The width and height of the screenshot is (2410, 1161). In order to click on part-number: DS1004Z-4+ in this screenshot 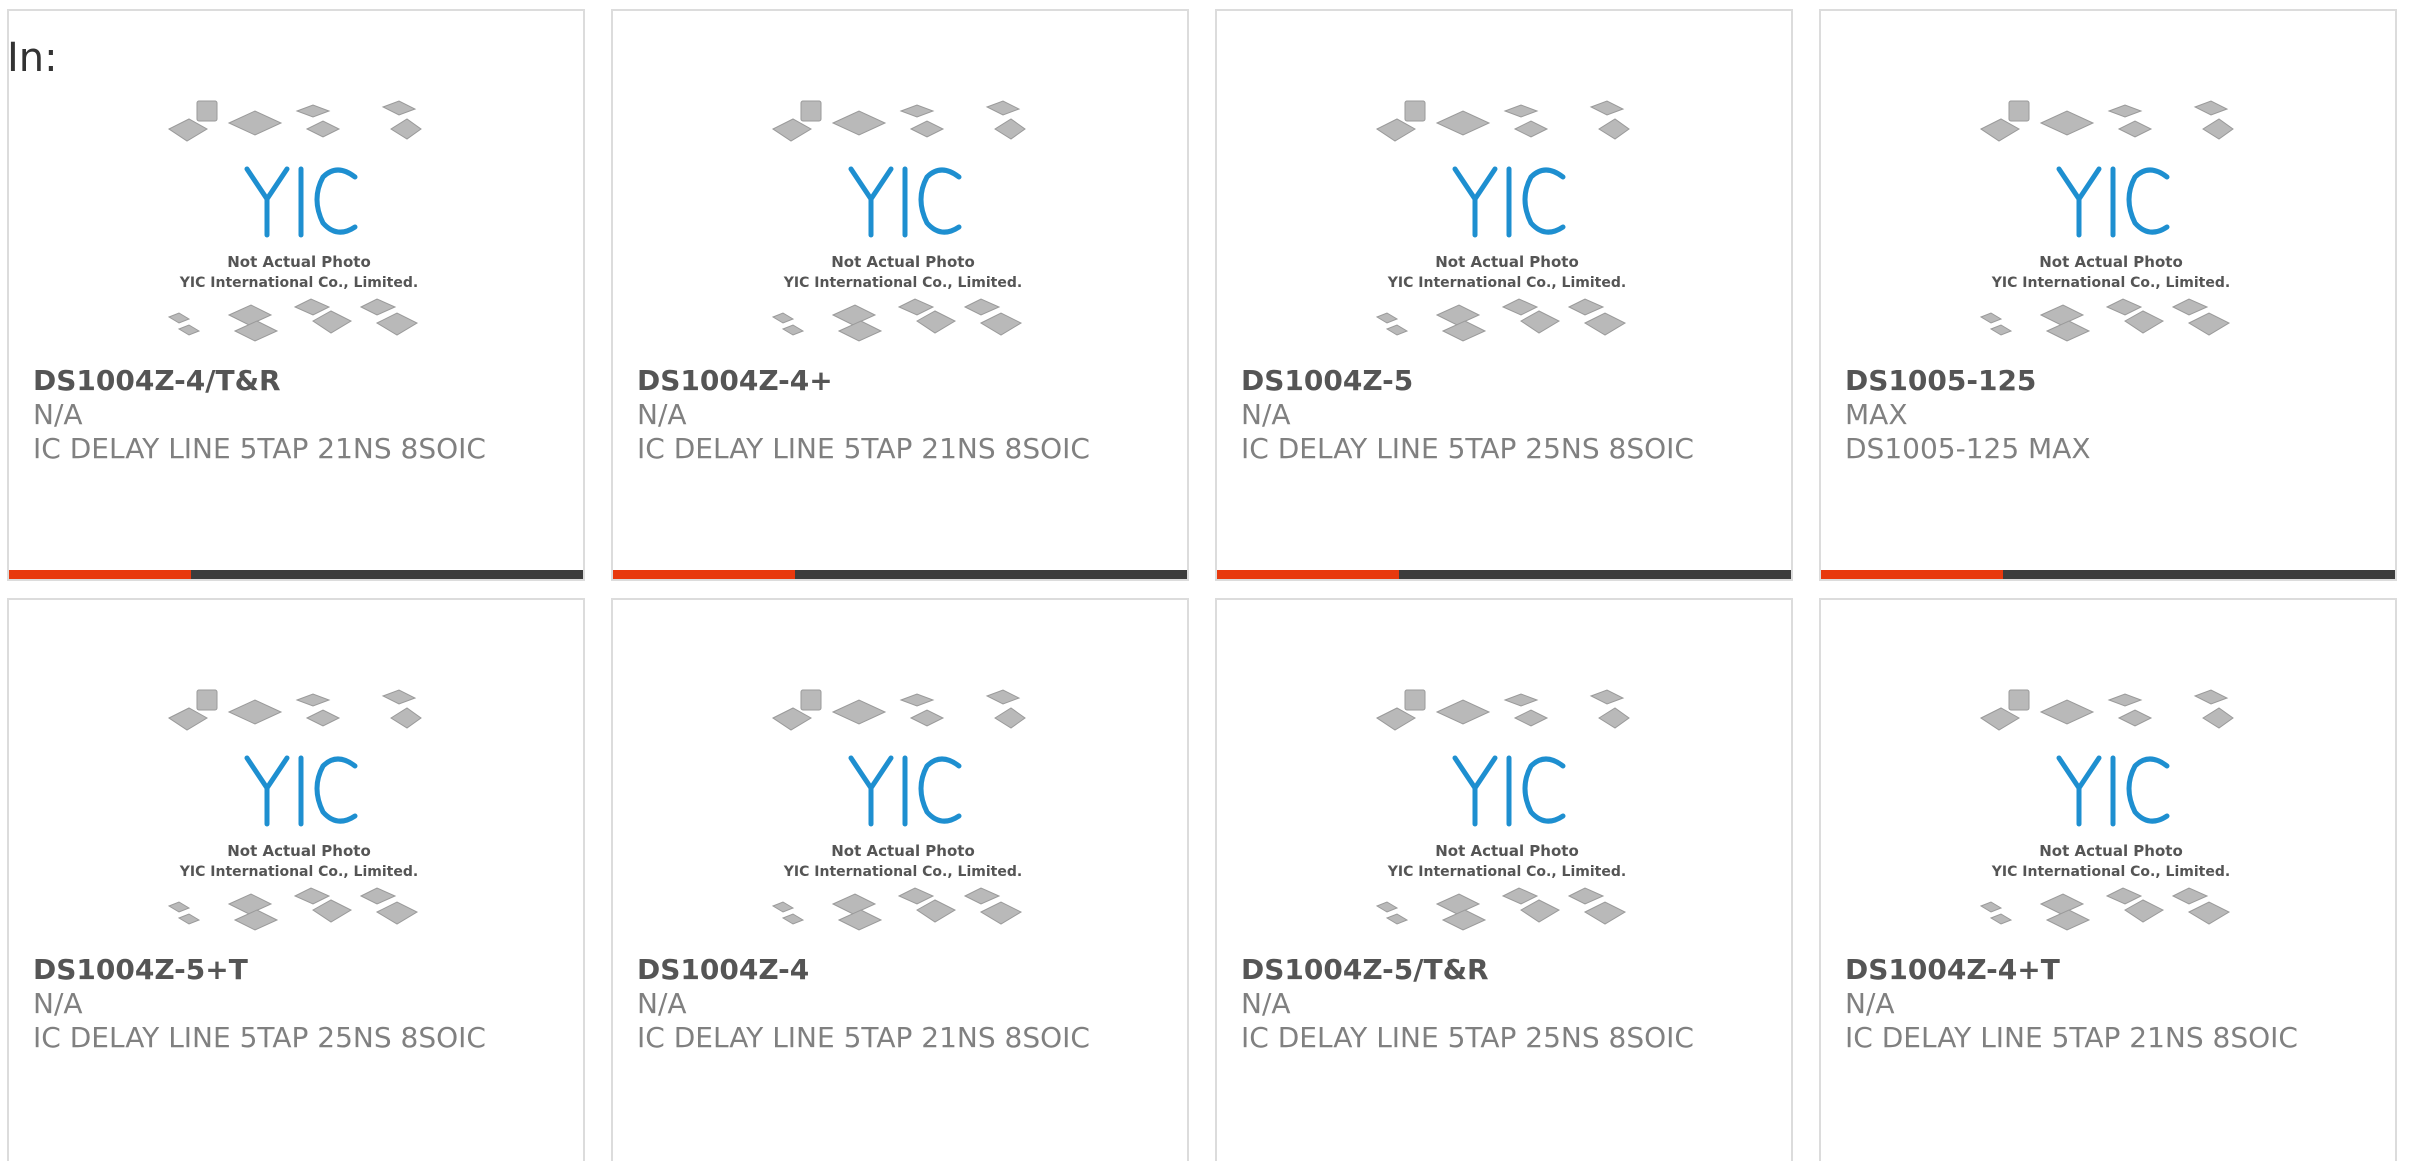, I will do `click(907, 381)`.